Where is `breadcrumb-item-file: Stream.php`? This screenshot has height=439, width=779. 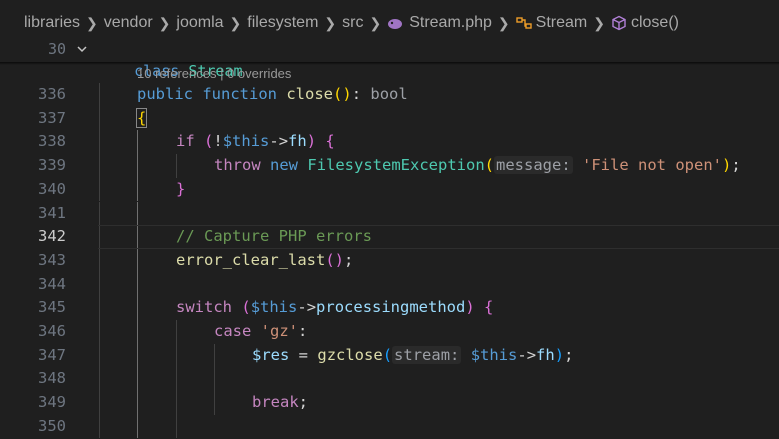
breadcrumb-item-file: Stream.php is located at coordinates (450, 23).